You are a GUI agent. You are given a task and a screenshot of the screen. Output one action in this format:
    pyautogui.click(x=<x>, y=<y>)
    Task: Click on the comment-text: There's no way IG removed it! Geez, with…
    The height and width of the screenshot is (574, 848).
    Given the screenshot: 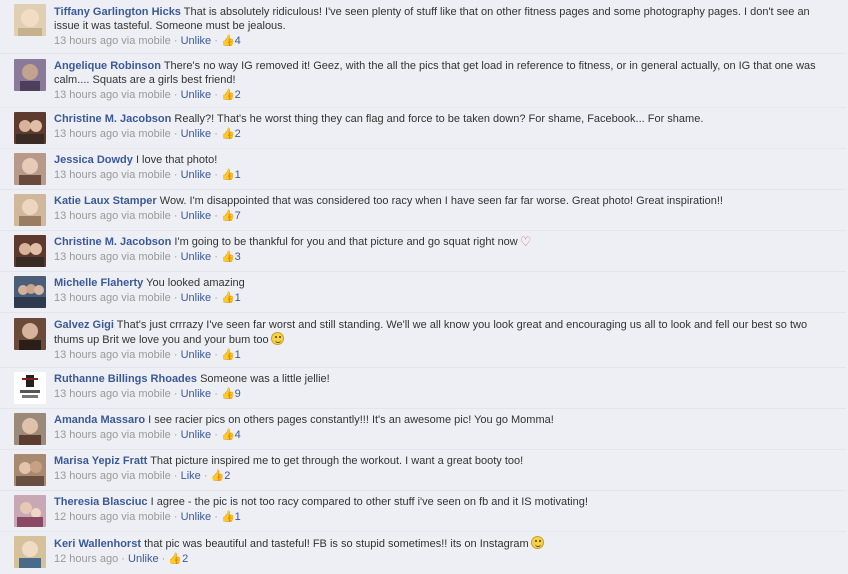 What is the action you would take?
    pyautogui.click(x=435, y=73)
    